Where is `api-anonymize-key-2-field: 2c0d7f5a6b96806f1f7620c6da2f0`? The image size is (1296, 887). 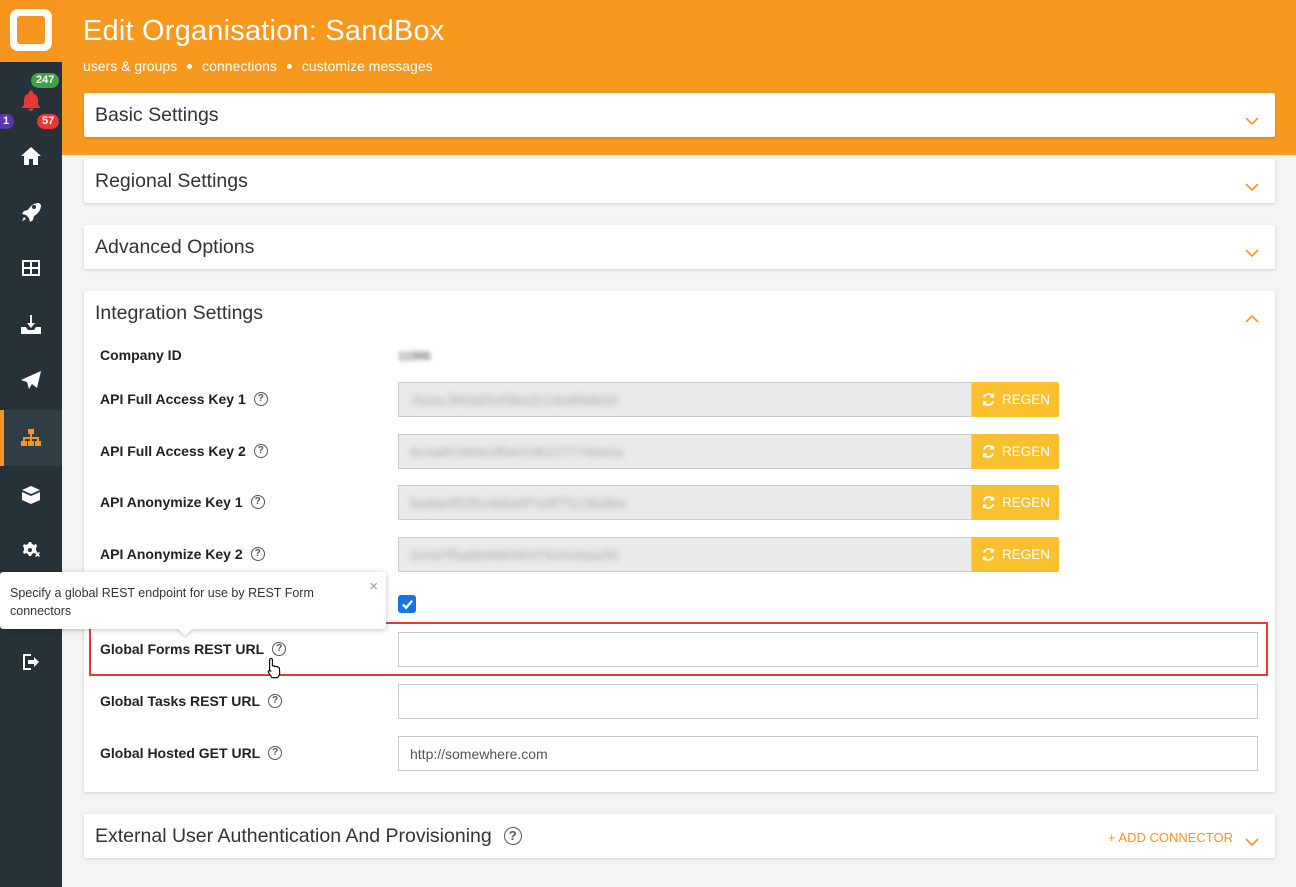 api-anonymize-key-2-field: 2c0d7f5a6b96806f1f7620c6da2f0 is located at coordinates (685, 554).